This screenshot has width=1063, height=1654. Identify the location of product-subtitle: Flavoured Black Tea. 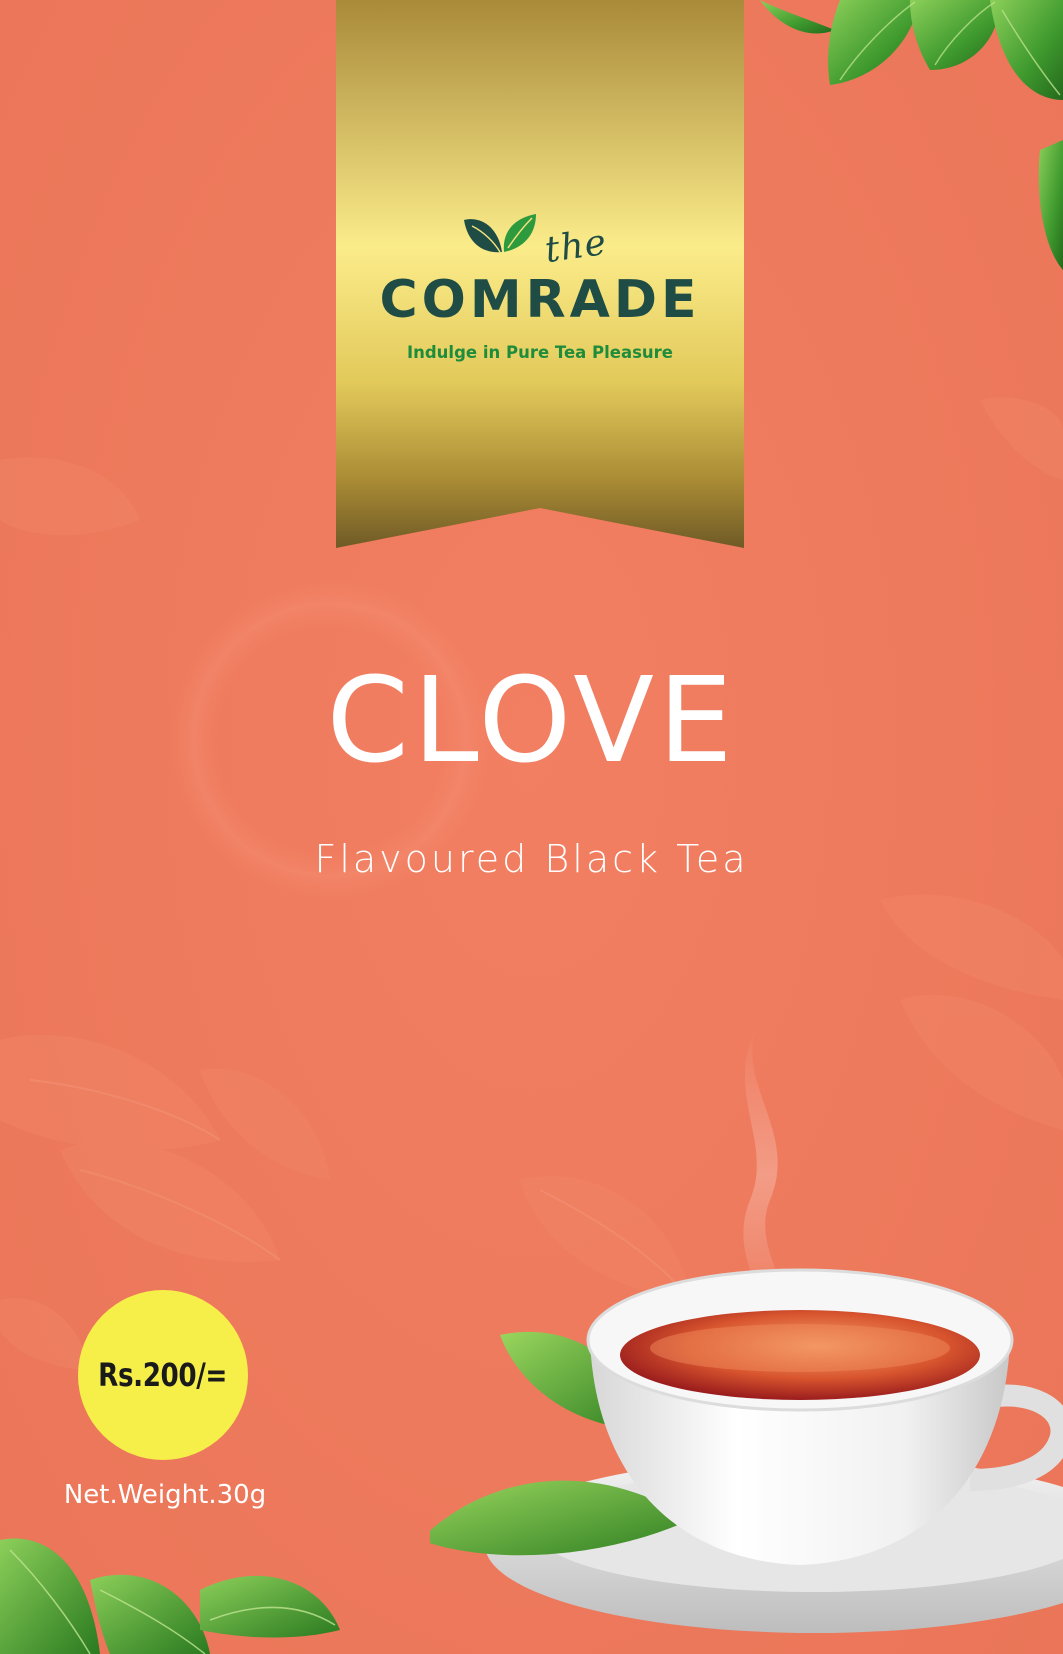
(531, 859).